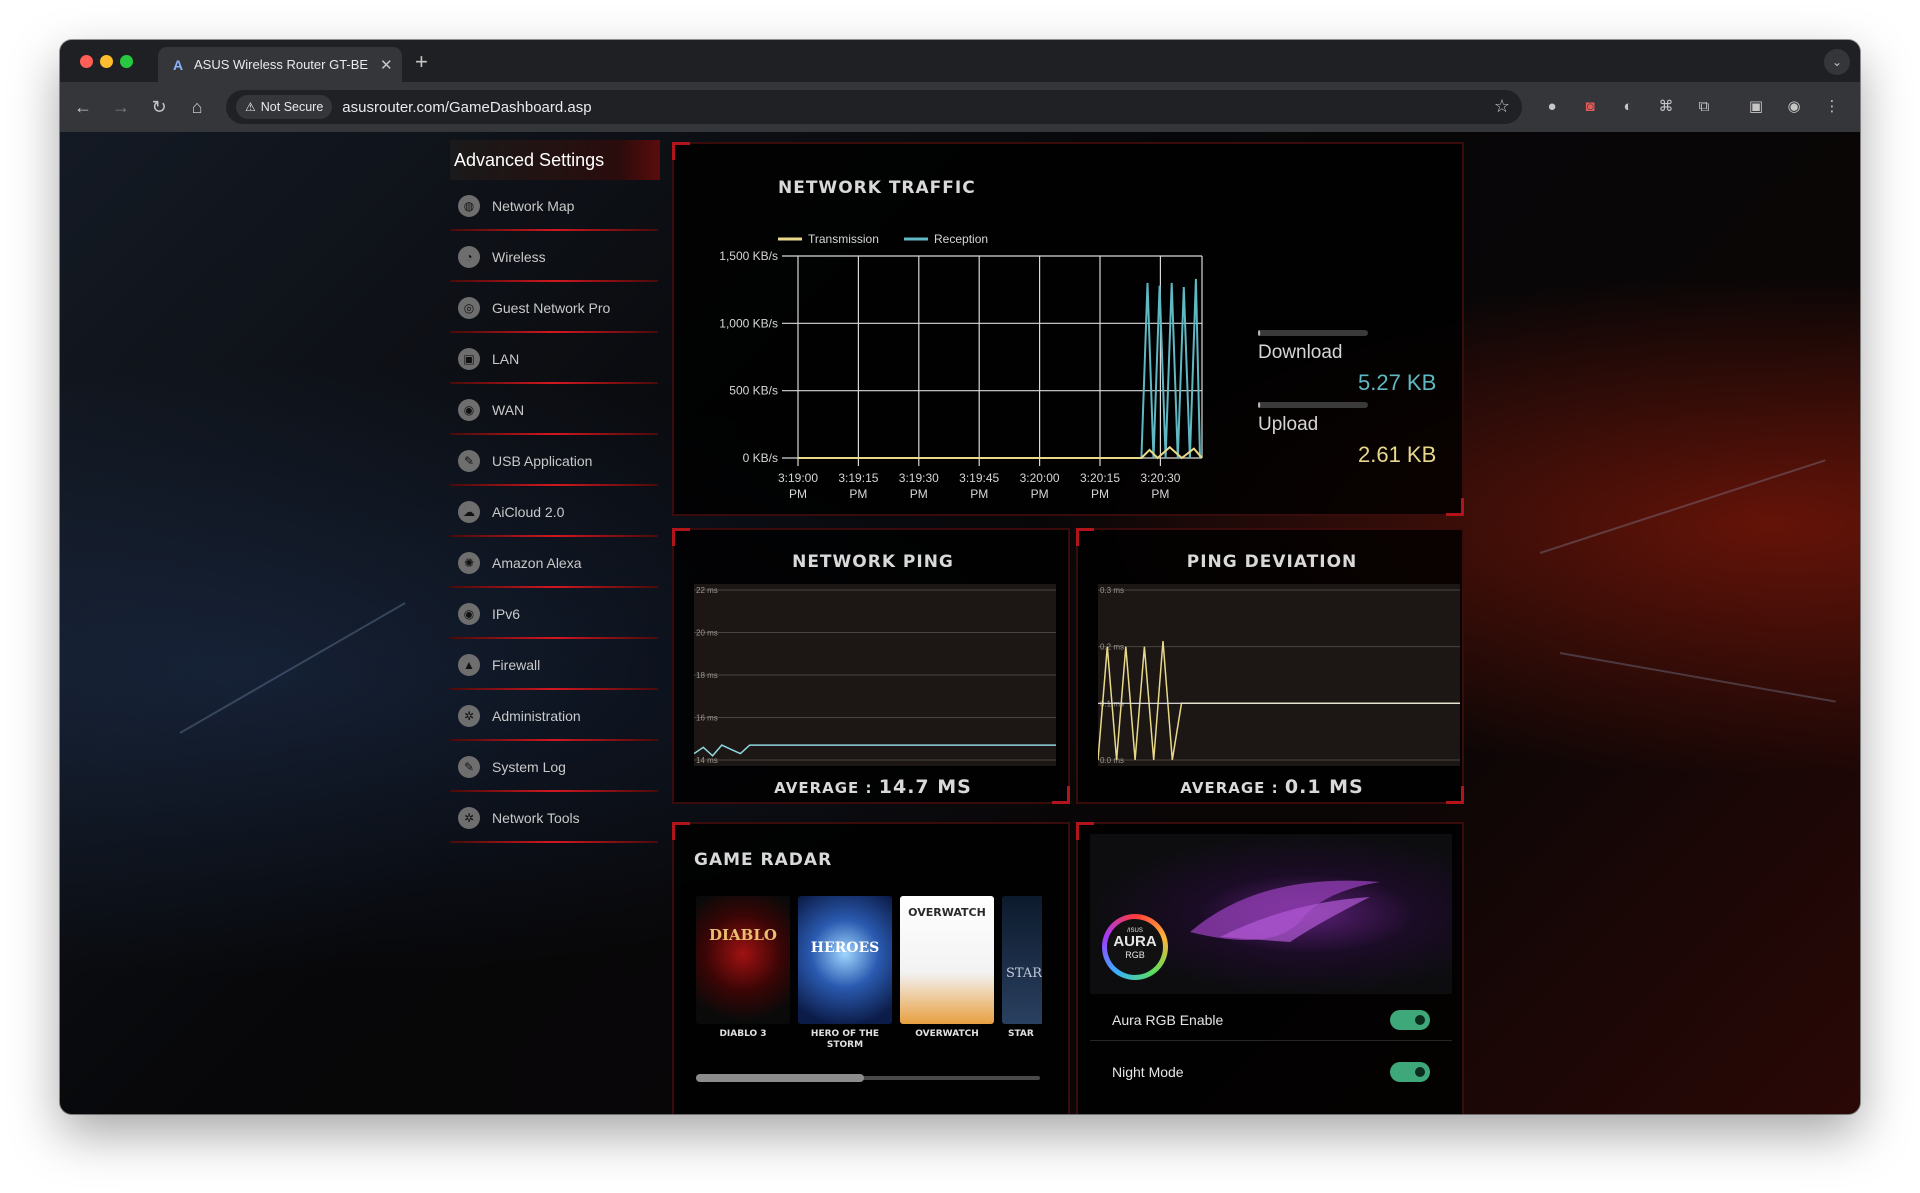 This screenshot has height=1193, width=1920. What do you see at coordinates (1279, 675) in the screenshot?
I see `ping-deviation-chart: 0.0 ms0.1 ms0.2 ms0.3 ms` at bounding box center [1279, 675].